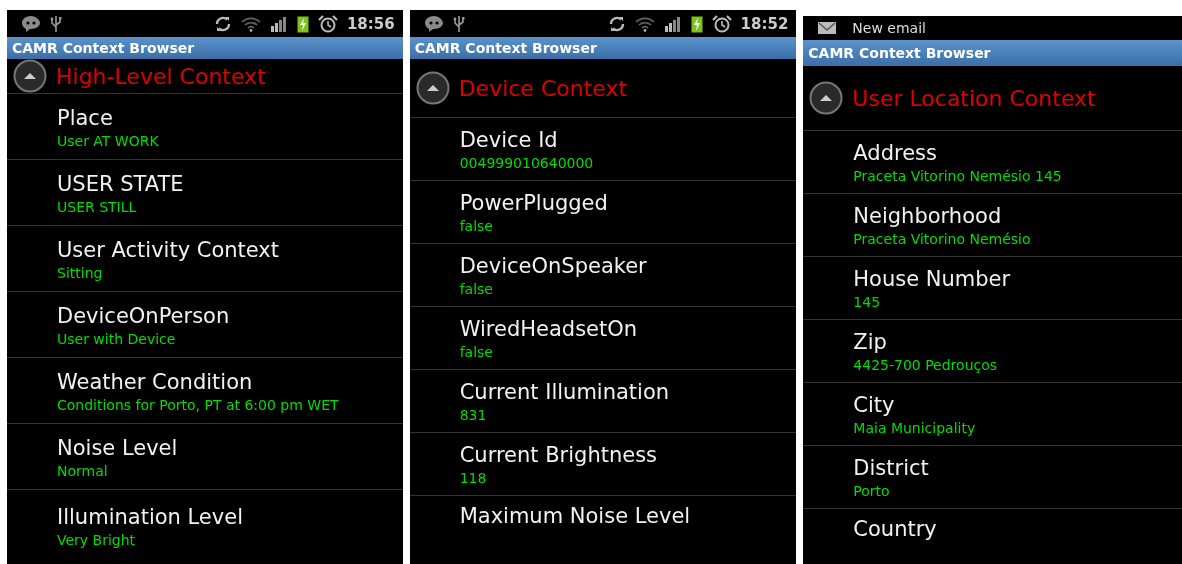  I want to click on list-item: Maximum Noise Level, so click(603, 513).